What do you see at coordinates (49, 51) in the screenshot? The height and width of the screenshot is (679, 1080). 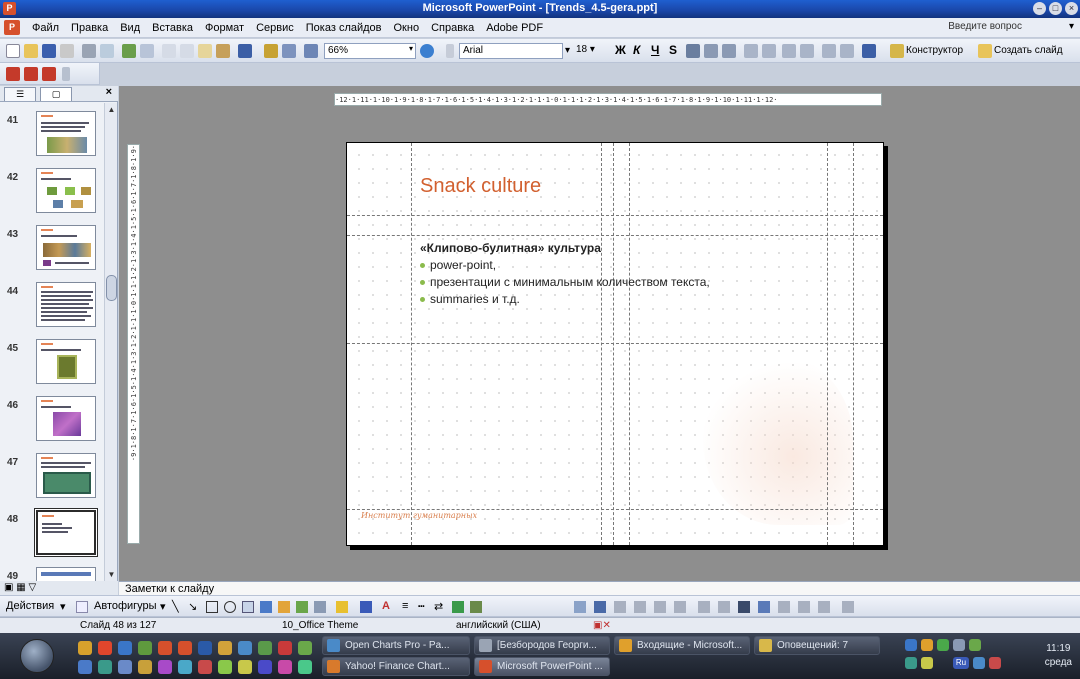 I see `save-icon` at bounding box center [49, 51].